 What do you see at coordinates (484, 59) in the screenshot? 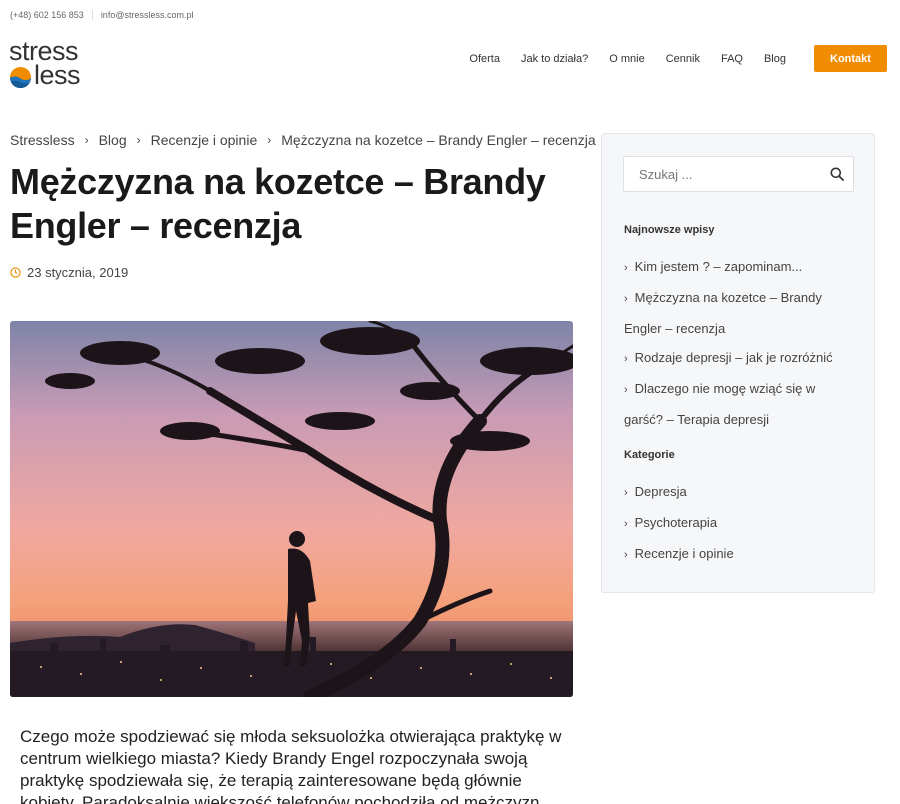
I see `nav-oferta: Oferta` at bounding box center [484, 59].